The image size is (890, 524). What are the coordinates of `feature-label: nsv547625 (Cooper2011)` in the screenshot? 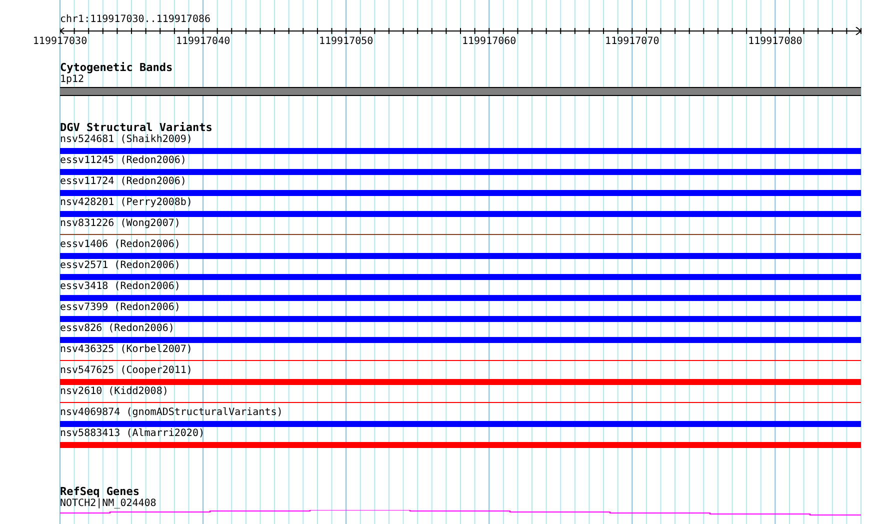 It's located at (126, 371).